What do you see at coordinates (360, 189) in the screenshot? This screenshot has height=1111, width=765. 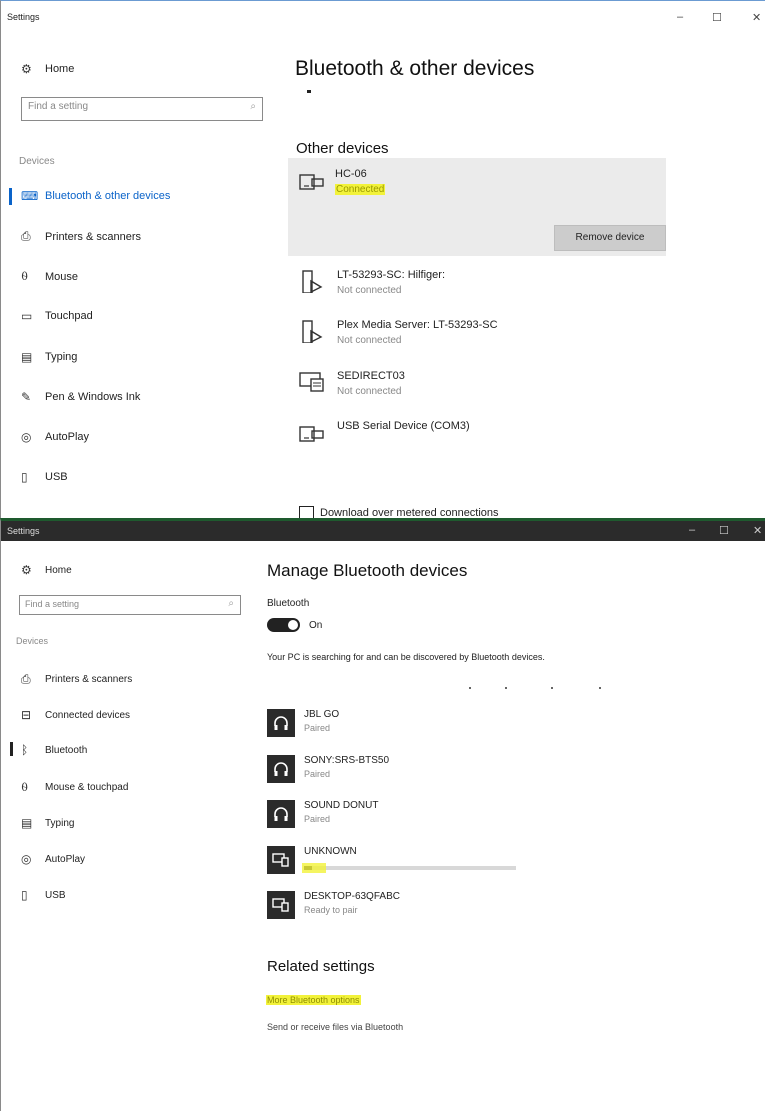 I see `device-status: Connected` at bounding box center [360, 189].